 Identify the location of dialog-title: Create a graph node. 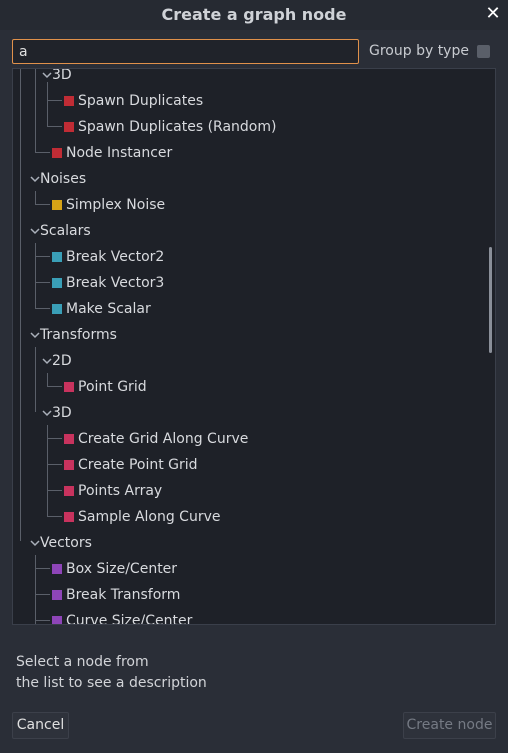
(254, 14).